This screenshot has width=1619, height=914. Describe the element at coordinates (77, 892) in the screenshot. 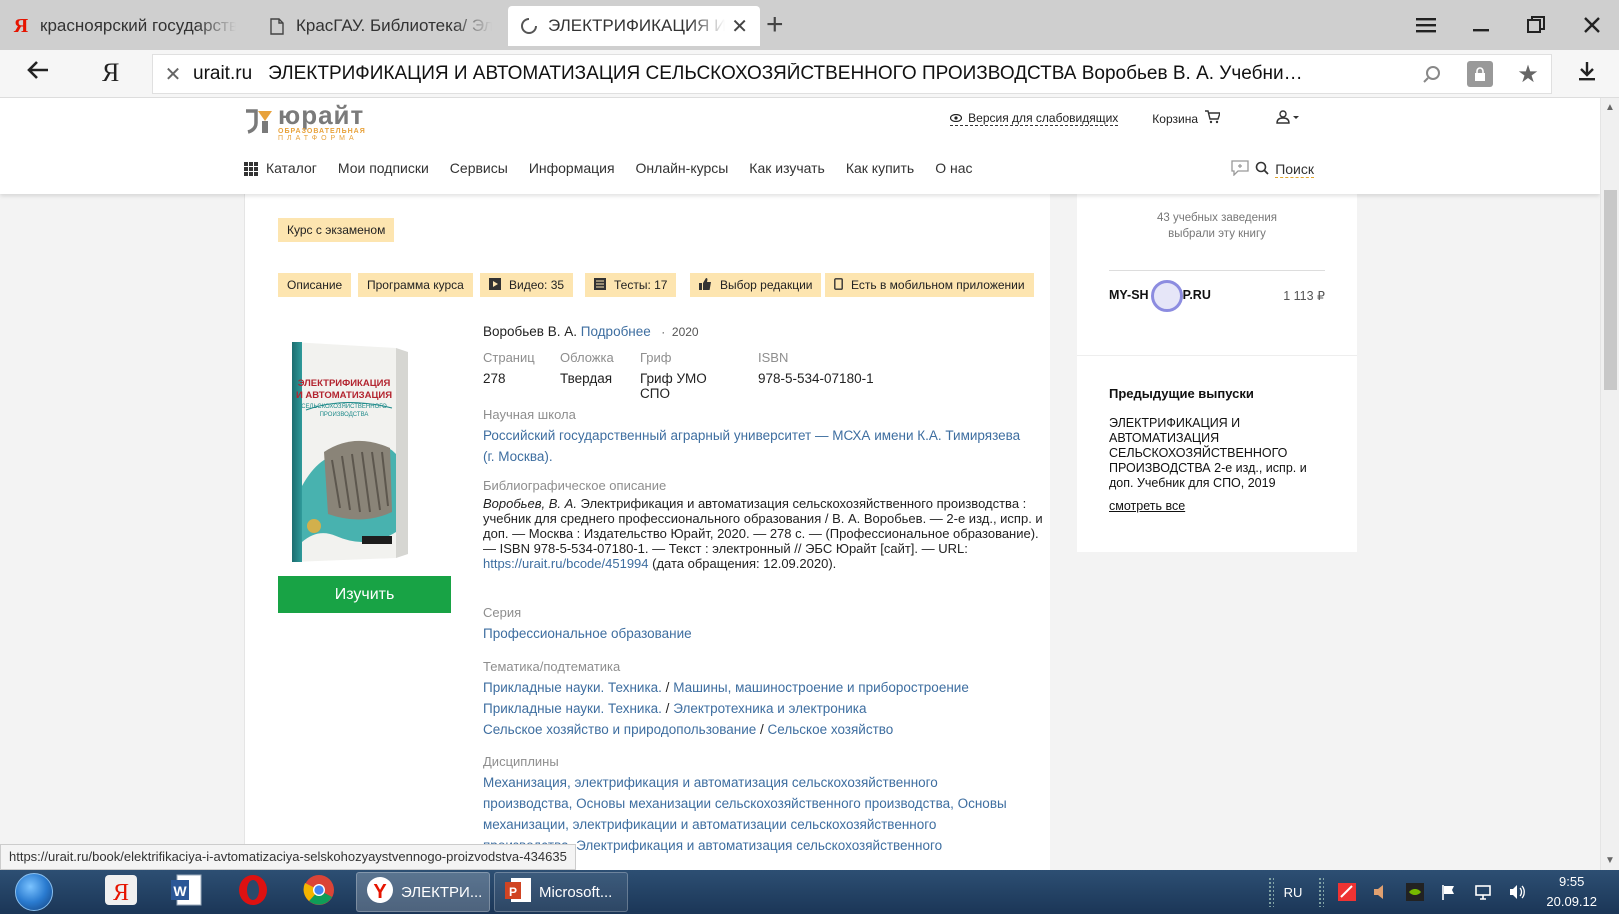

I see `taskbar-grip` at that location.